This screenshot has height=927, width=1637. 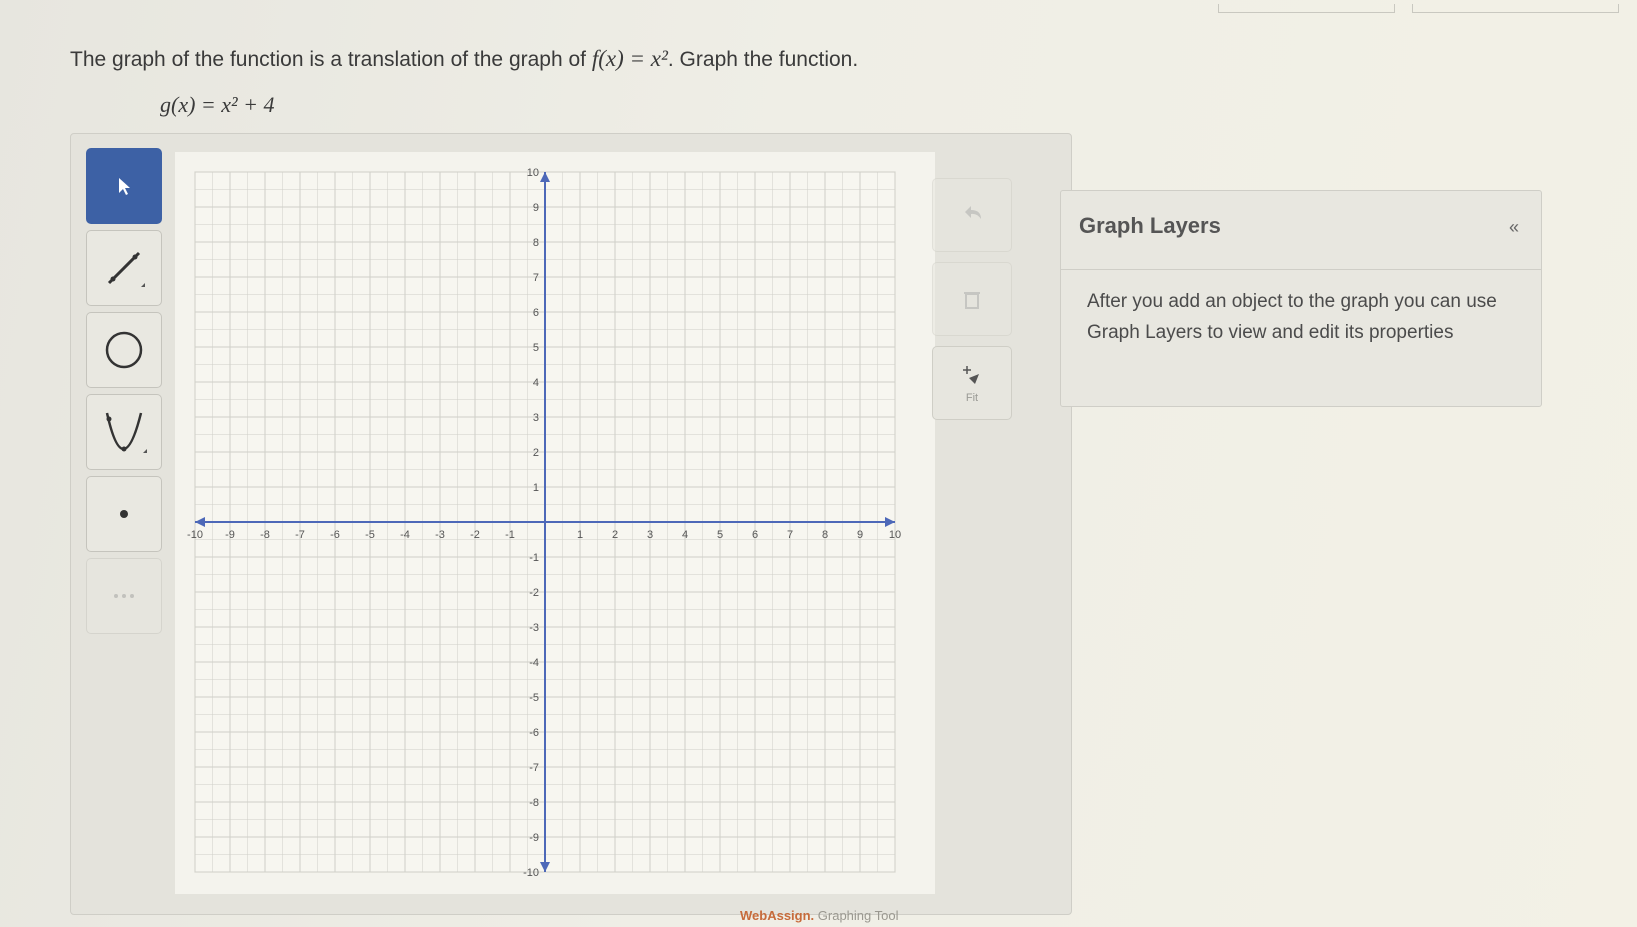 What do you see at coordinates (580, 535) in the screenshot?
I see `x-tick-label: 1` at bounding box center [580, 535].